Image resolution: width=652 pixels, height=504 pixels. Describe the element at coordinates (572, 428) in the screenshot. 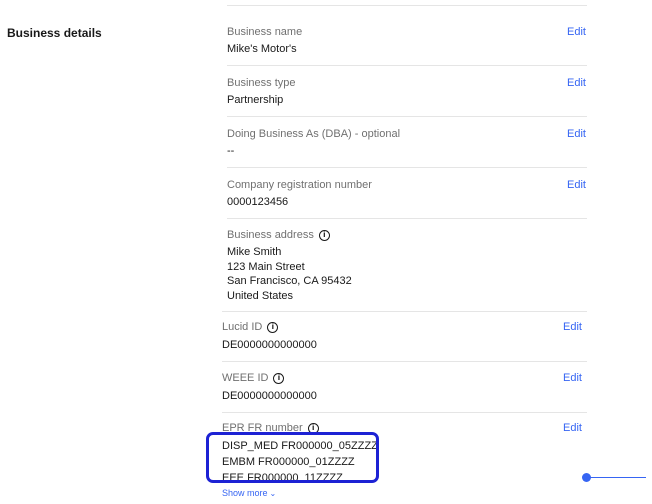

I see `epr-fr-edit-button: Edit` at that location.